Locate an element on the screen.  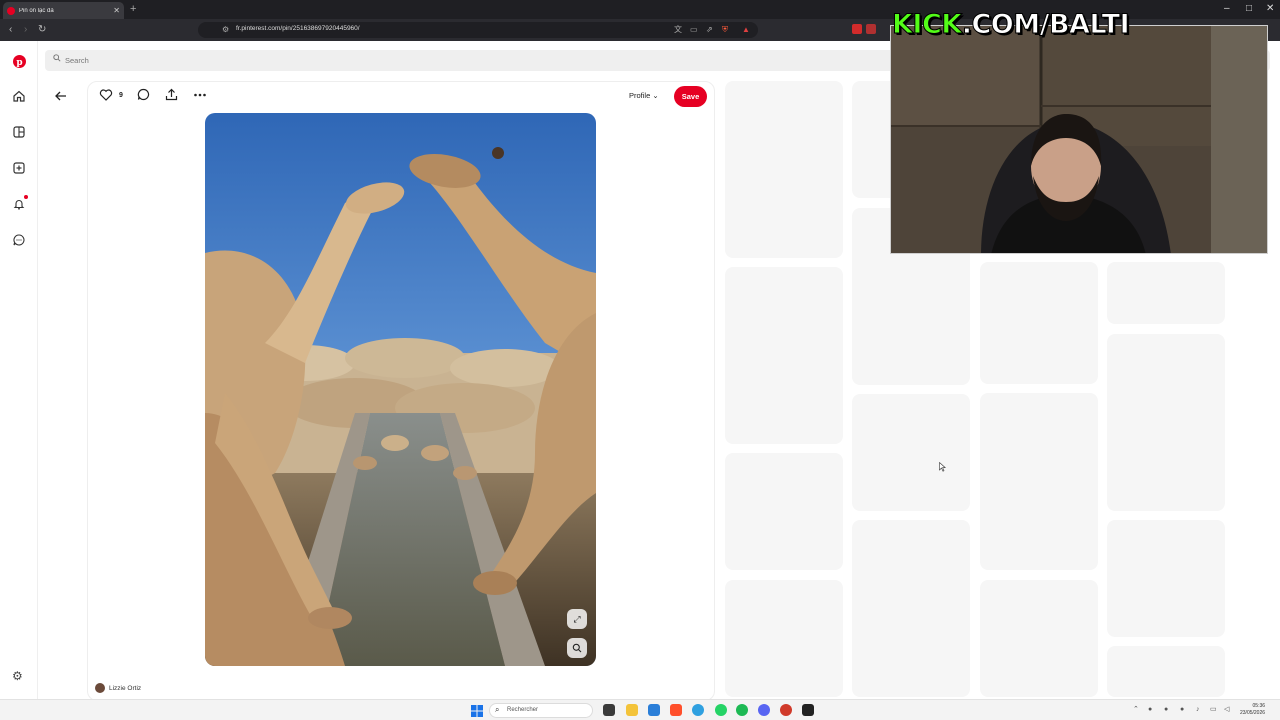
steam-icon: ● is located at coordinates (1150, 710).